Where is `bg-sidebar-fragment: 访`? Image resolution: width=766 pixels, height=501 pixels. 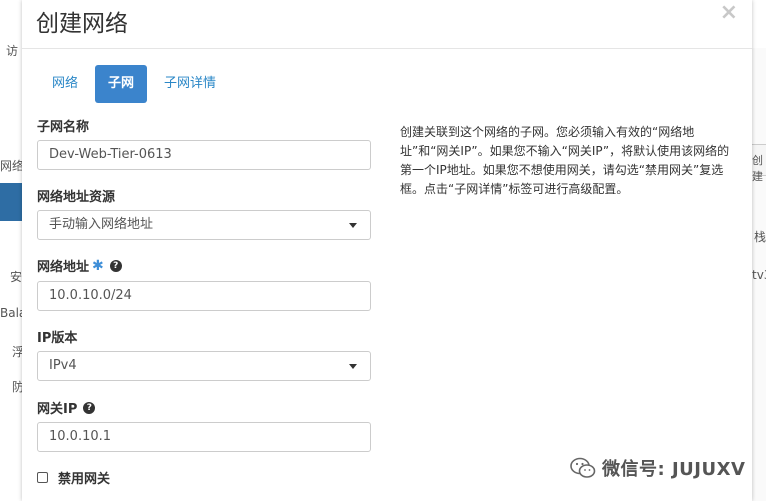 bg-sidebar-fragment: 访 is located at coordinates (12, 51).